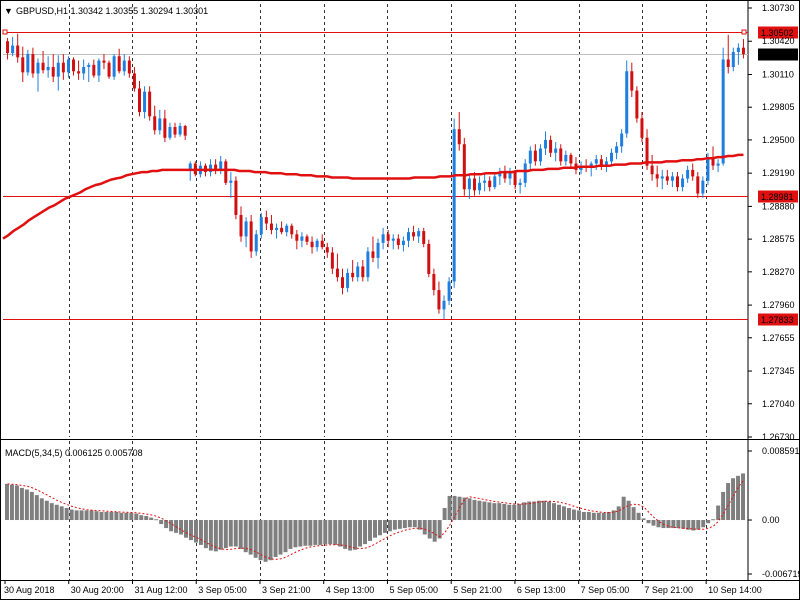 Image resolution: width=800 pixels, height=605 pixels. Describe the element at coordinates (777, 55) in the screenshot. I see `current-price-label: 1.30301` at that location.